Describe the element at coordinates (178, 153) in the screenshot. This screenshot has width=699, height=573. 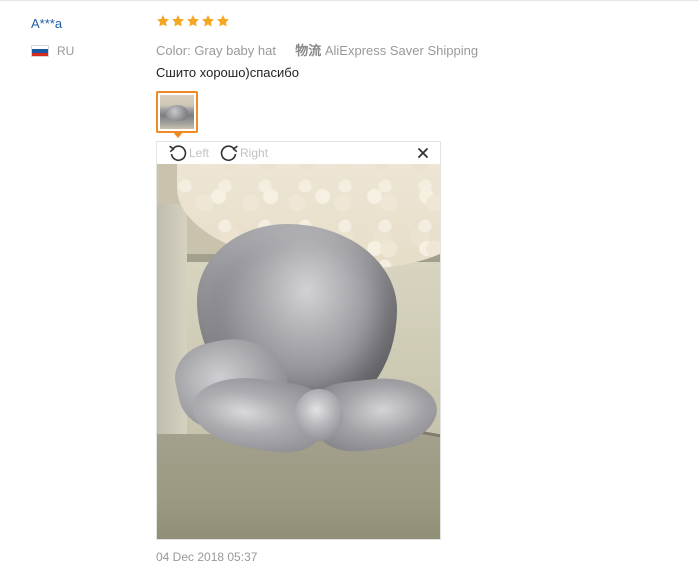
I see `rotate-left-icon` at that location.